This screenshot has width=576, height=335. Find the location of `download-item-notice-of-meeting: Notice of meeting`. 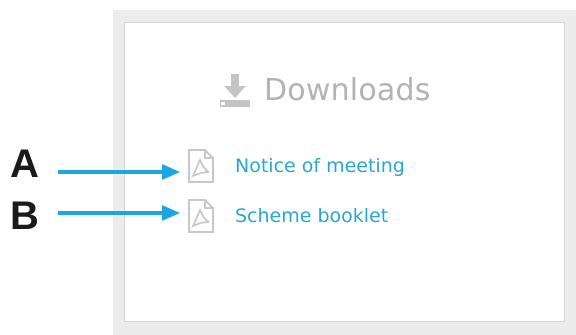

download-item-notice-of-meeting: Notice of meeting is located at coordinates (294, 166).